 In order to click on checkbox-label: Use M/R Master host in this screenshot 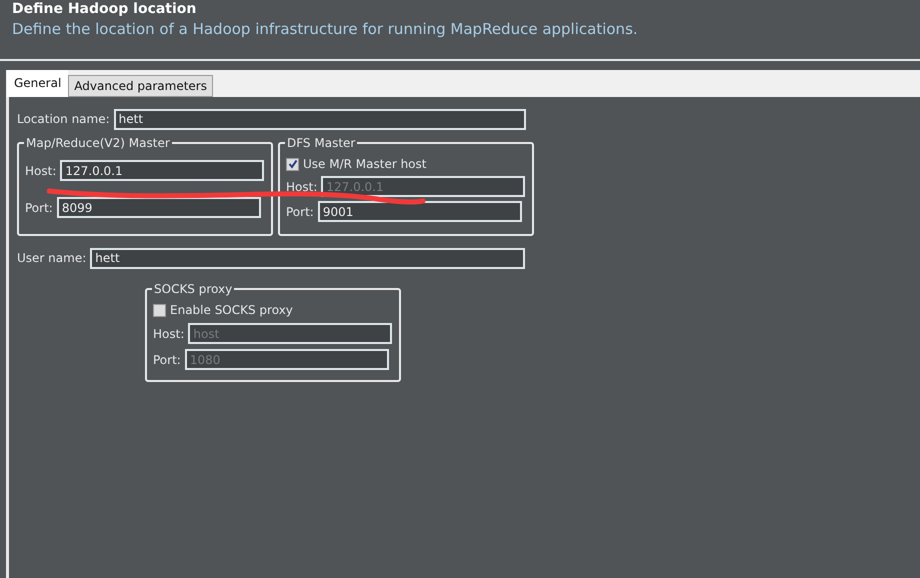, I will do `click(364, 164)`.